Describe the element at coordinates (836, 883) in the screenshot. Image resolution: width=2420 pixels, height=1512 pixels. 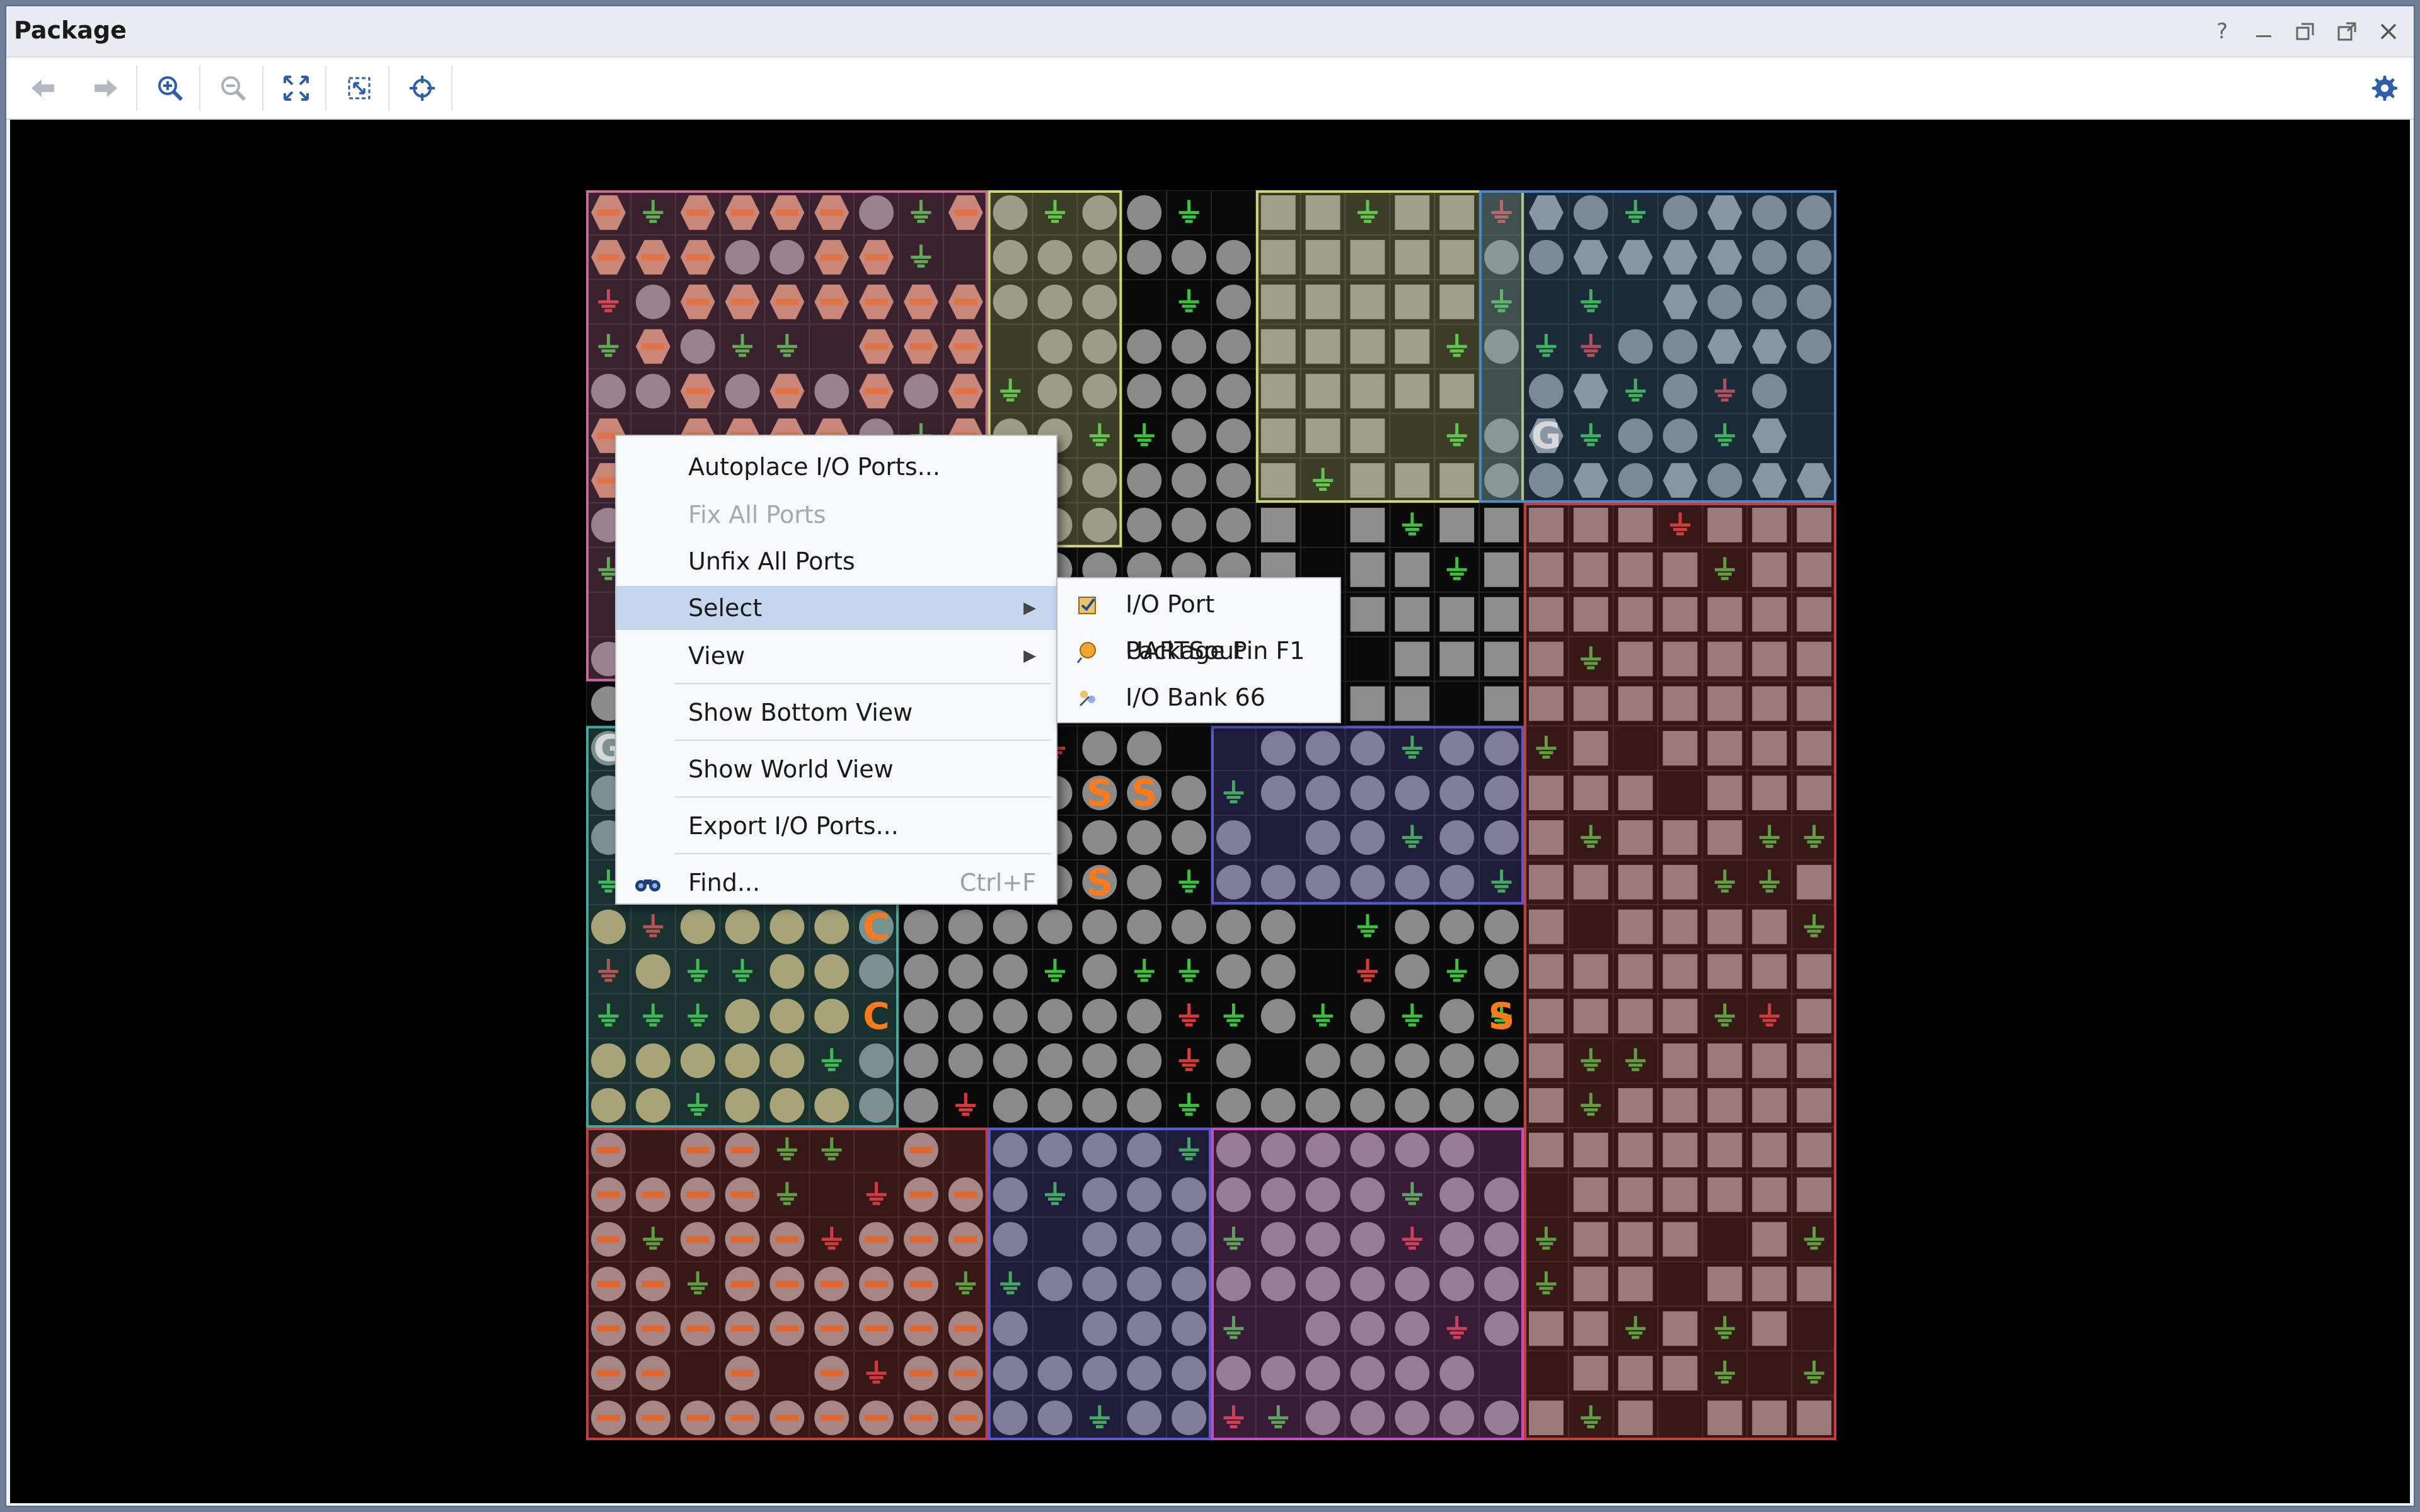
I see `menu-item-find: Find... Ctrl+F` at that location.